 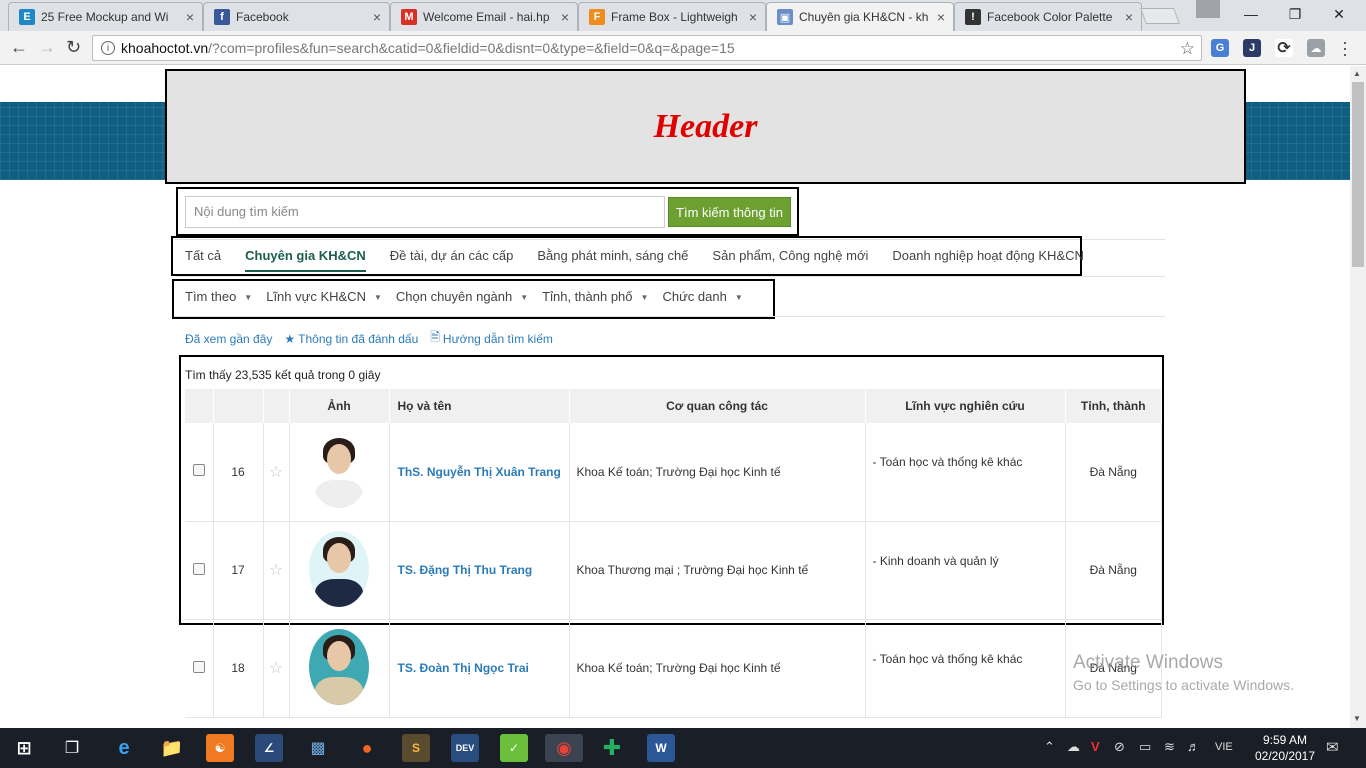 I want to click on forward-arrow-icon: →, so click(x=47, y=47).